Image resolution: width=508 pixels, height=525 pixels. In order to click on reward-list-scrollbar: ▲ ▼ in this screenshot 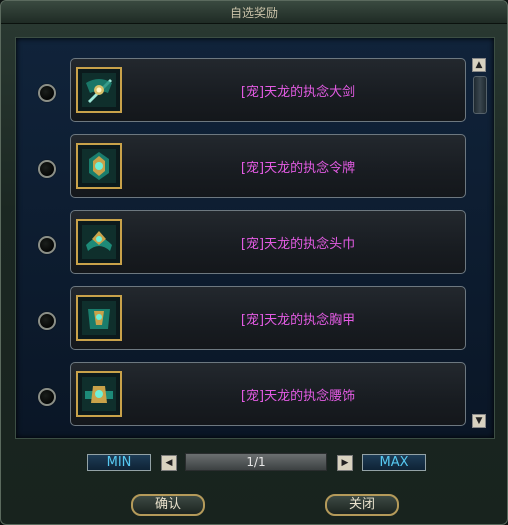, I will do `click(480, 244)`.